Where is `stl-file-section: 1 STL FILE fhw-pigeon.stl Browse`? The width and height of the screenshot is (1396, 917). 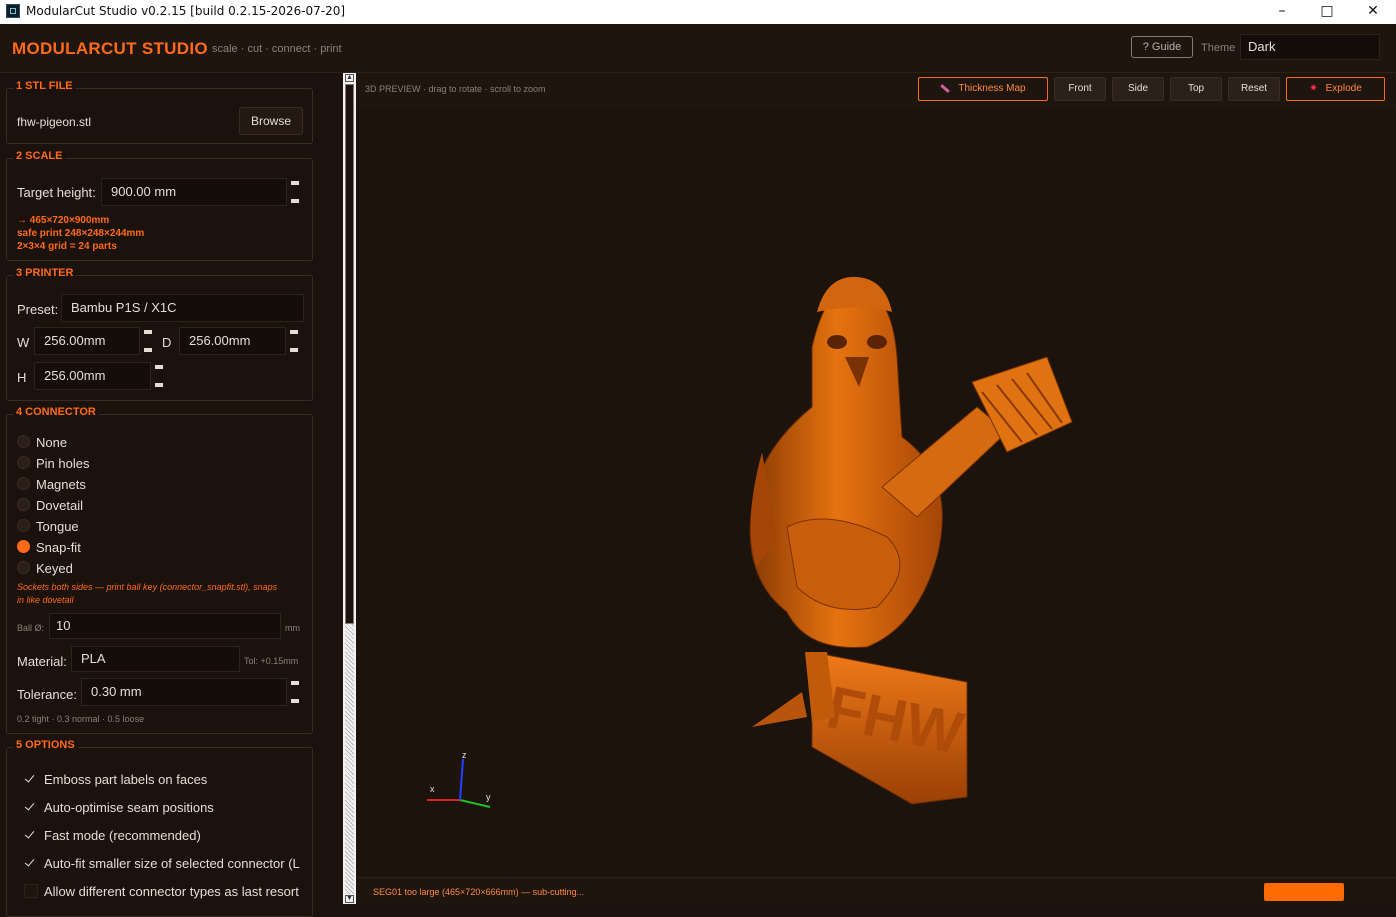 stl-file-section: 1 STL FILE fhw-pigeon.stl Browse is located at coordinates (159, 112).